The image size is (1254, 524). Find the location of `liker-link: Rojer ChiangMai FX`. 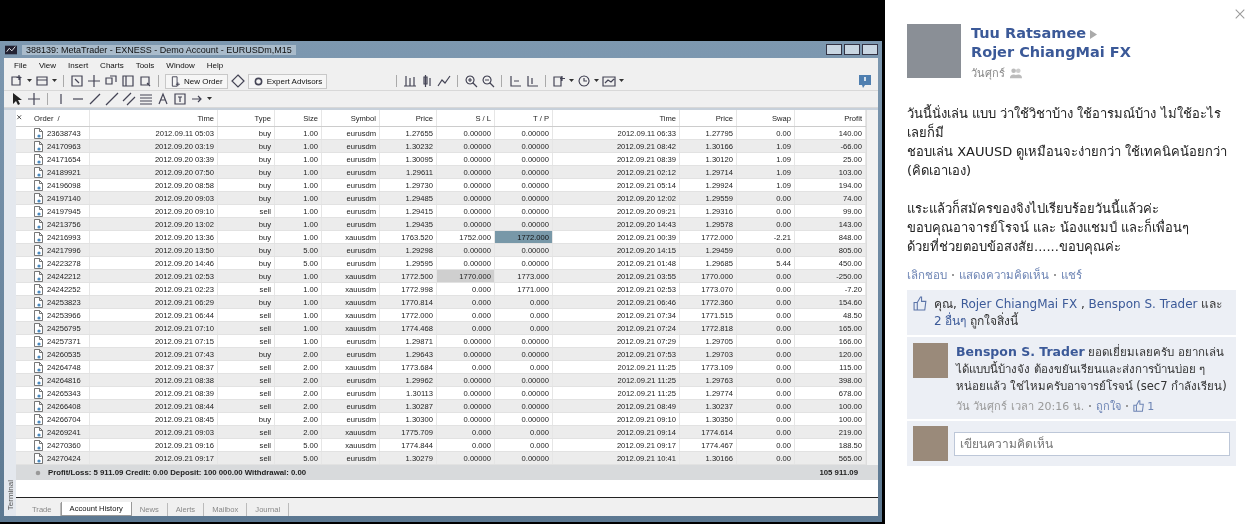

liker-link: Rojer ChiangMai FX is located at coordinates (1019, 304).